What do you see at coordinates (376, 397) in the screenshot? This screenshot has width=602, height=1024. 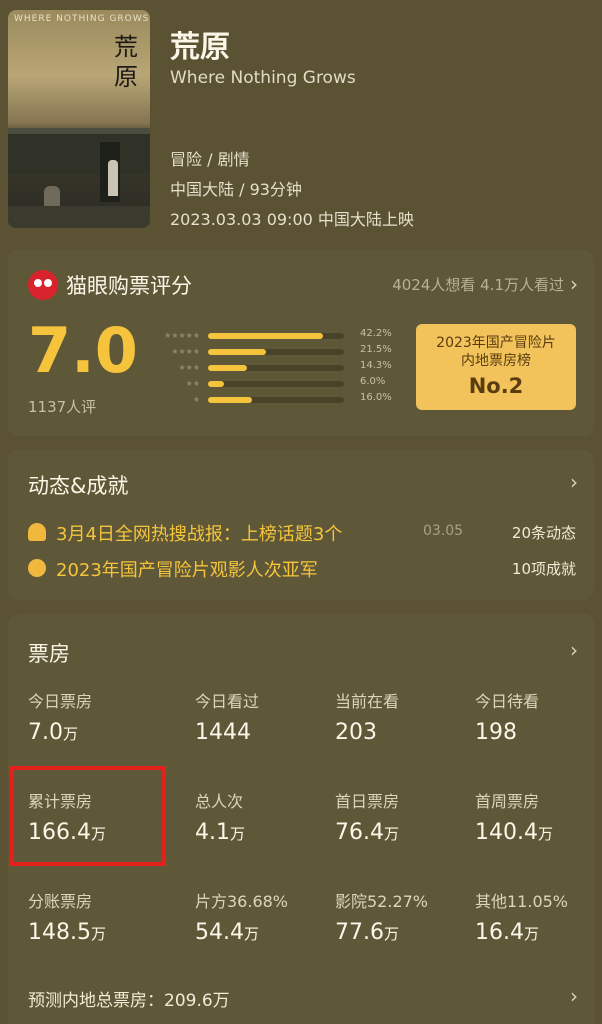 I see `rating-percent: 16.0%` at bounding box center [376, 397].